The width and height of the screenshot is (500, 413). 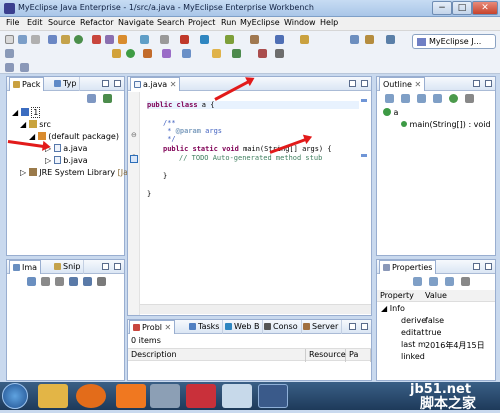 What do you see at coordinates (273, 396) in the screenshot?
I see `myeclipse-taskbar-icon` at bounding box center [273, 396].